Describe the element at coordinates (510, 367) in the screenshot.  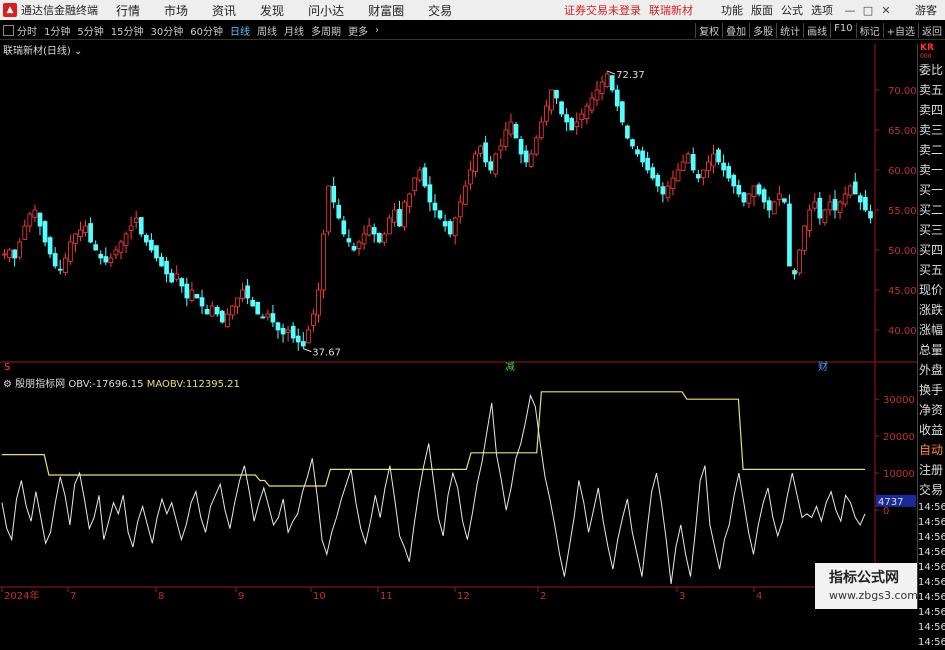
I see `event-marker: 减` at that location.